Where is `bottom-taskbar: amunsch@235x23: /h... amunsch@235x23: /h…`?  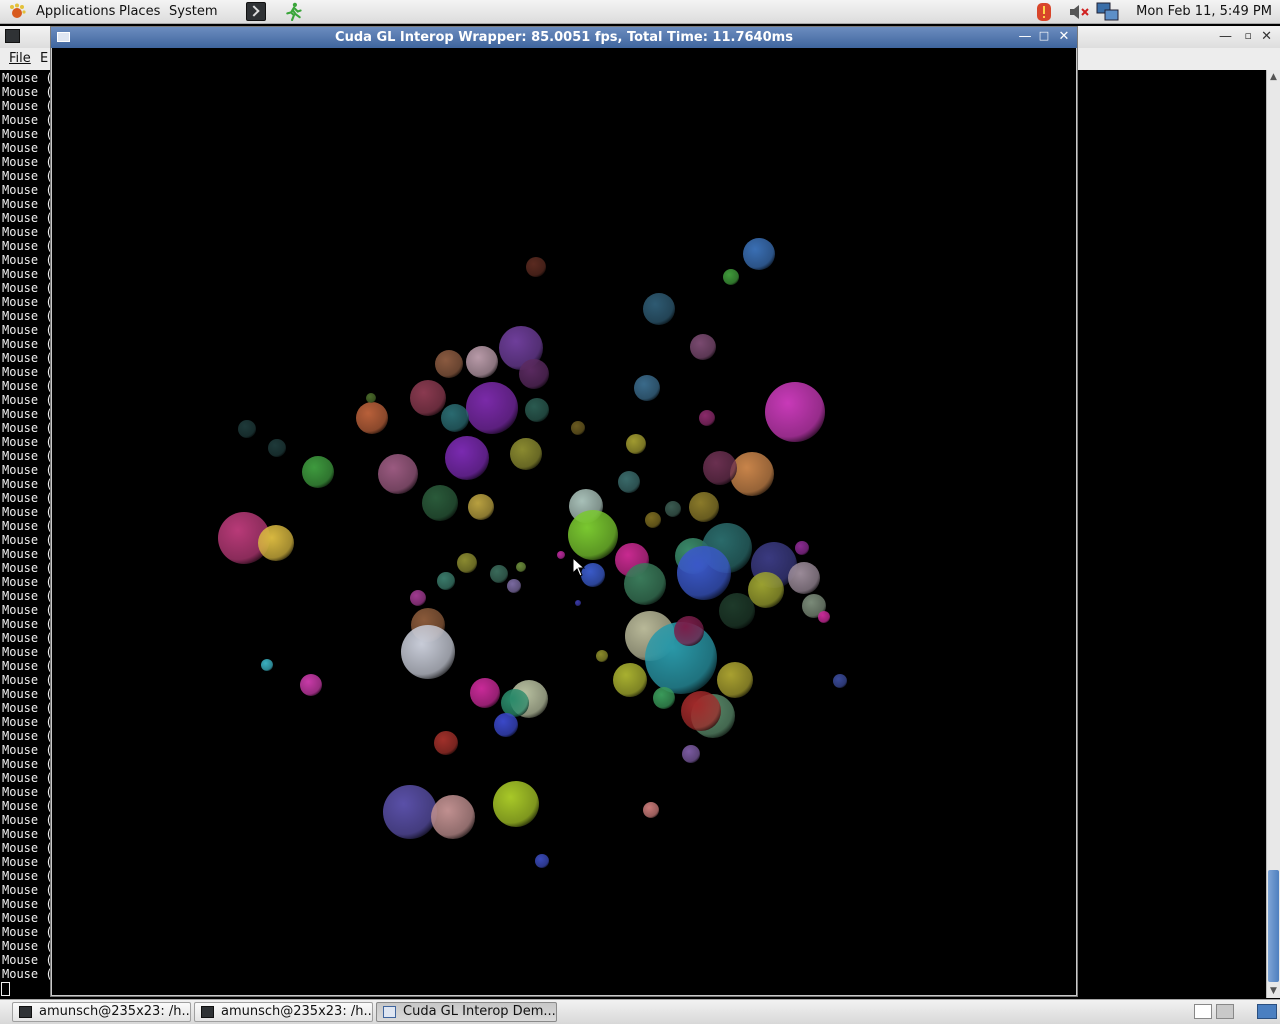
bottom-taskbar: amunsch@235x23: /h... amunsch@235x23: /h… is located at coordinates (640, 1011).